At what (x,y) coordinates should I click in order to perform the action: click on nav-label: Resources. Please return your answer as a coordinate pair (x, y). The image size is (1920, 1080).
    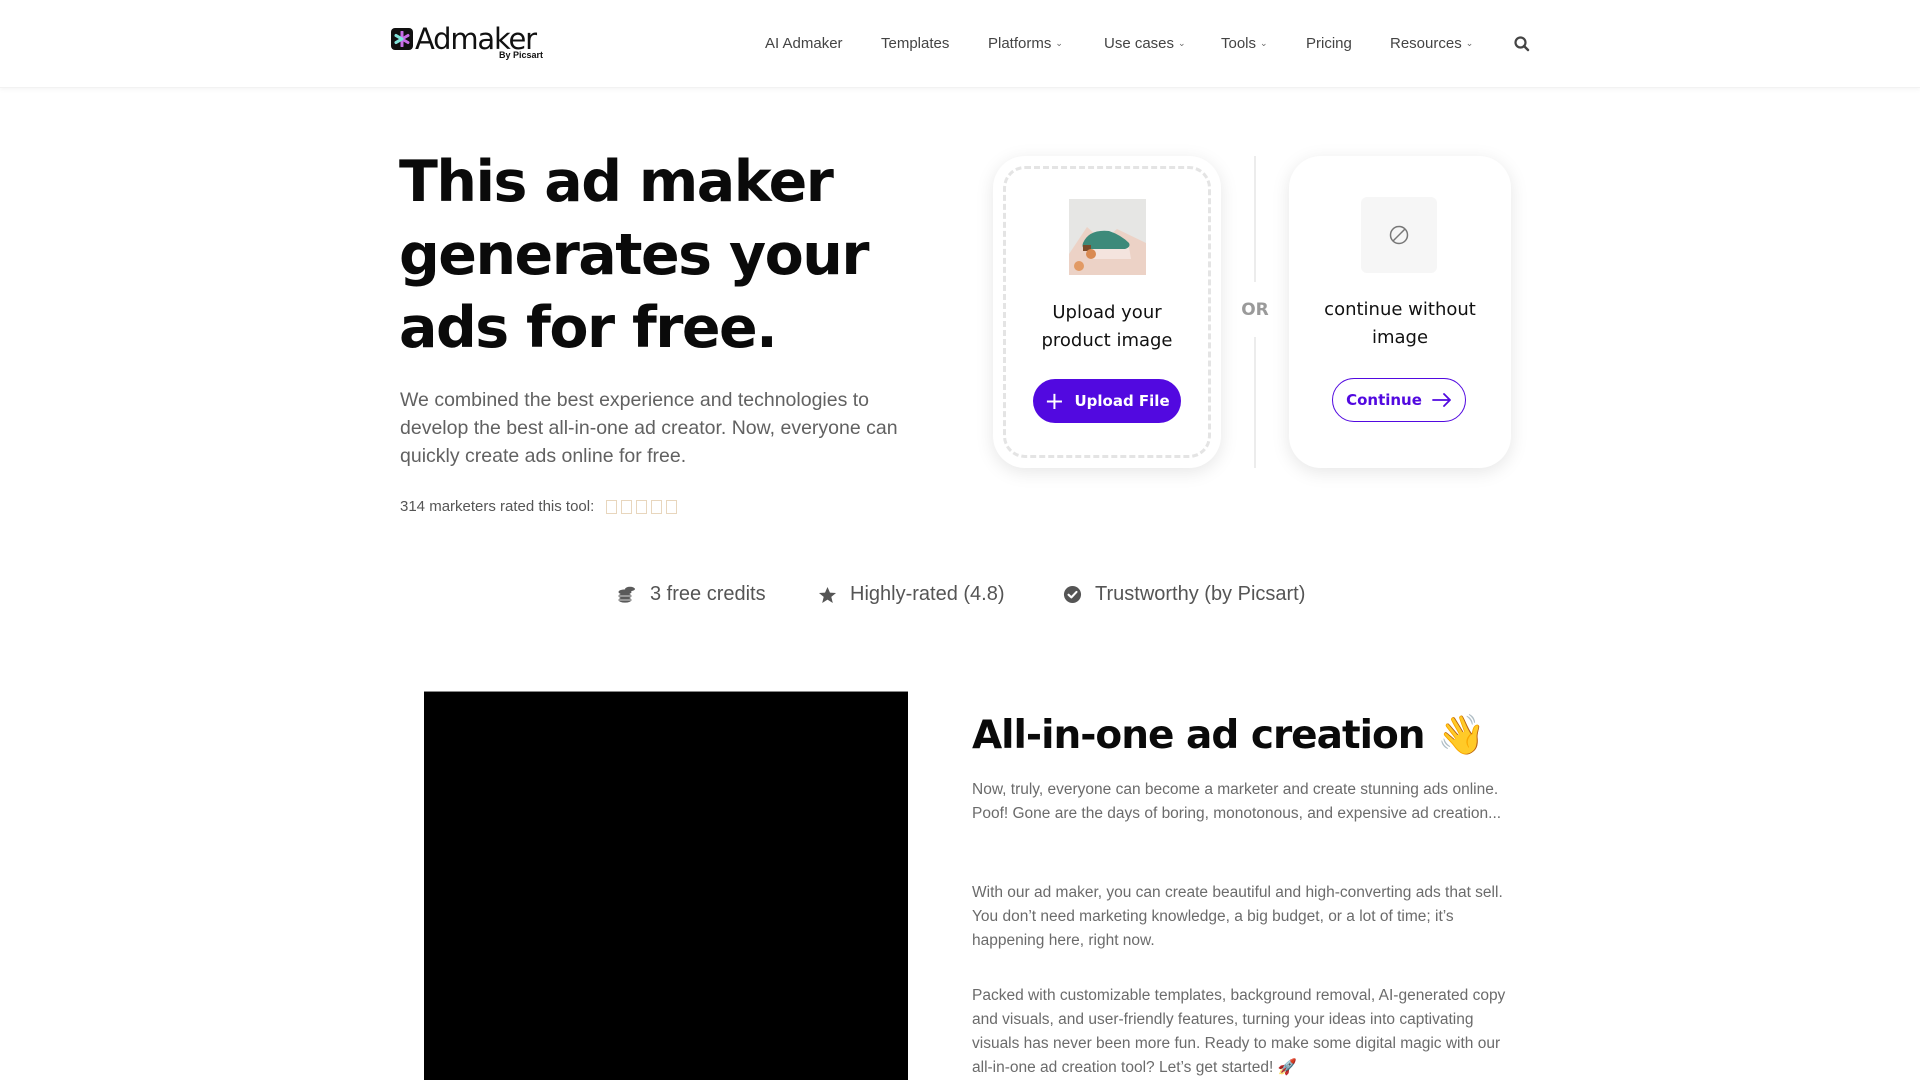
    Looking at the image, I should click on (1426, 43).